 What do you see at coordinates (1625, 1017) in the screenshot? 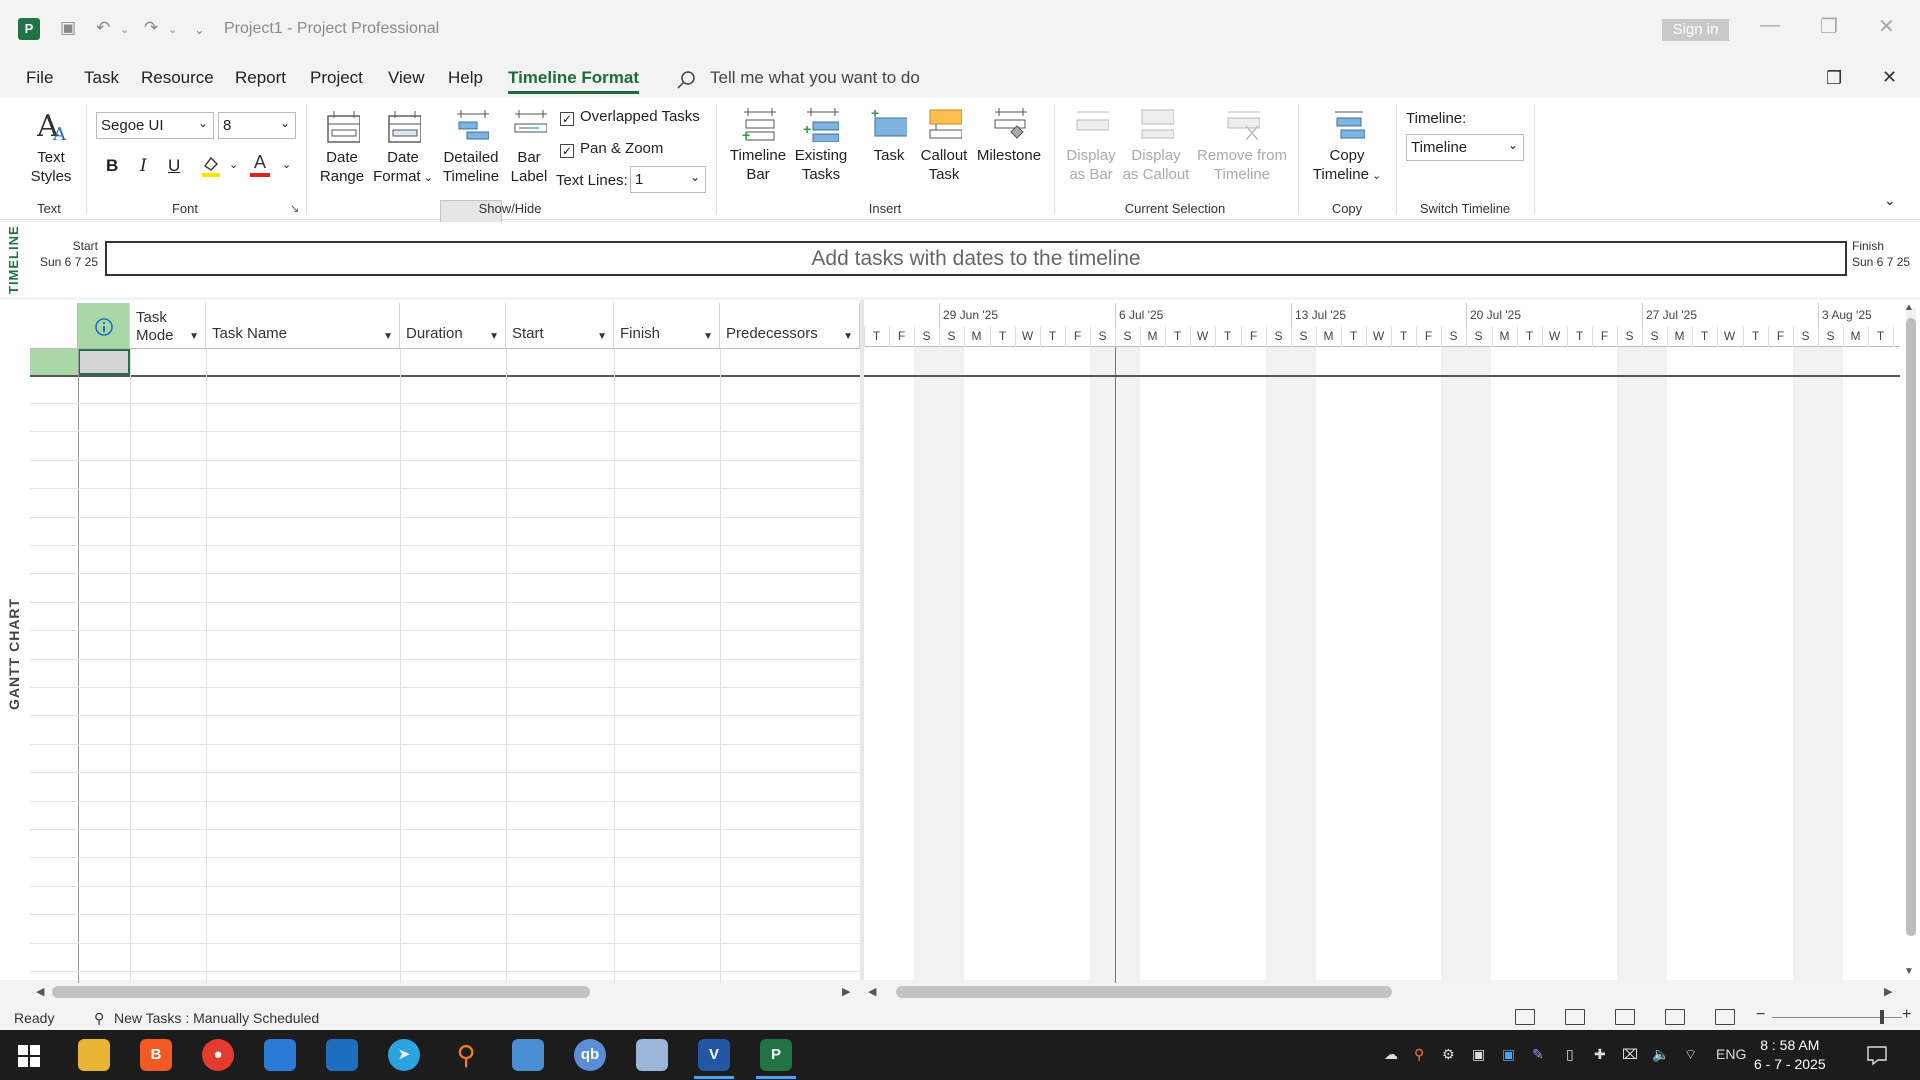
I see `team-planner-icon` at bounding box center [1625, 1017].